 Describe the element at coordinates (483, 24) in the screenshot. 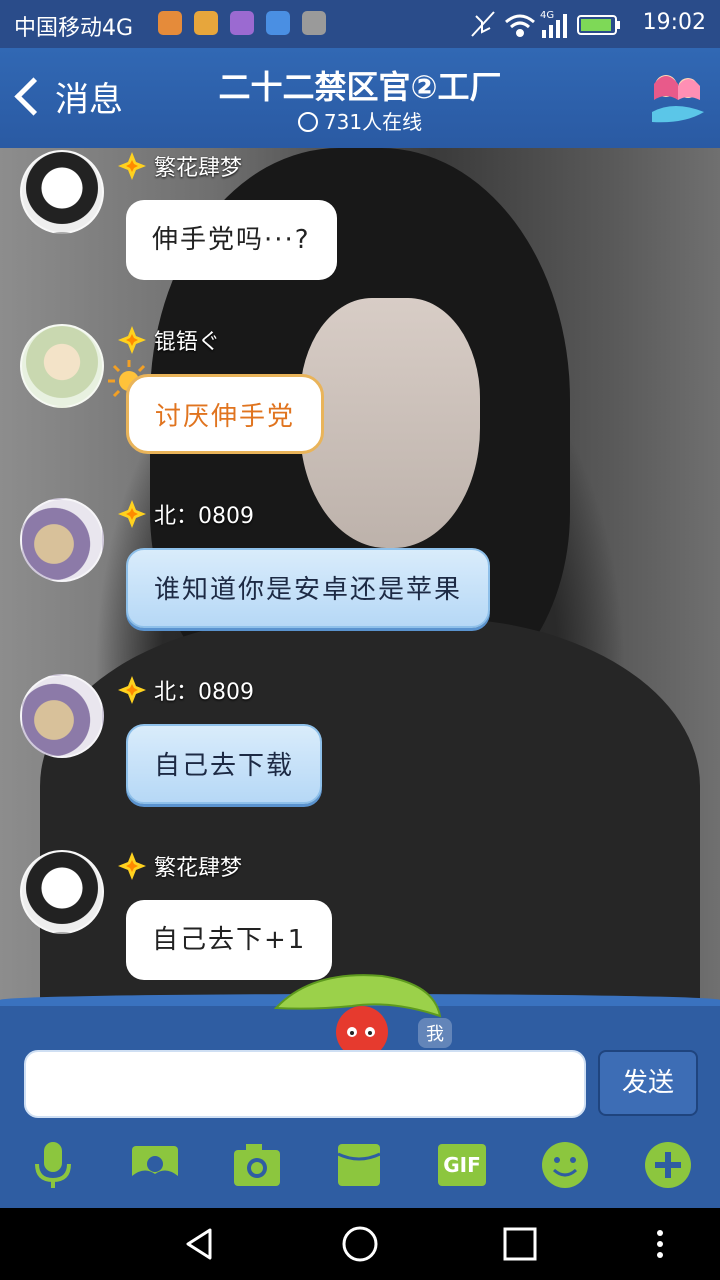

I see `mute-icon` at that location.